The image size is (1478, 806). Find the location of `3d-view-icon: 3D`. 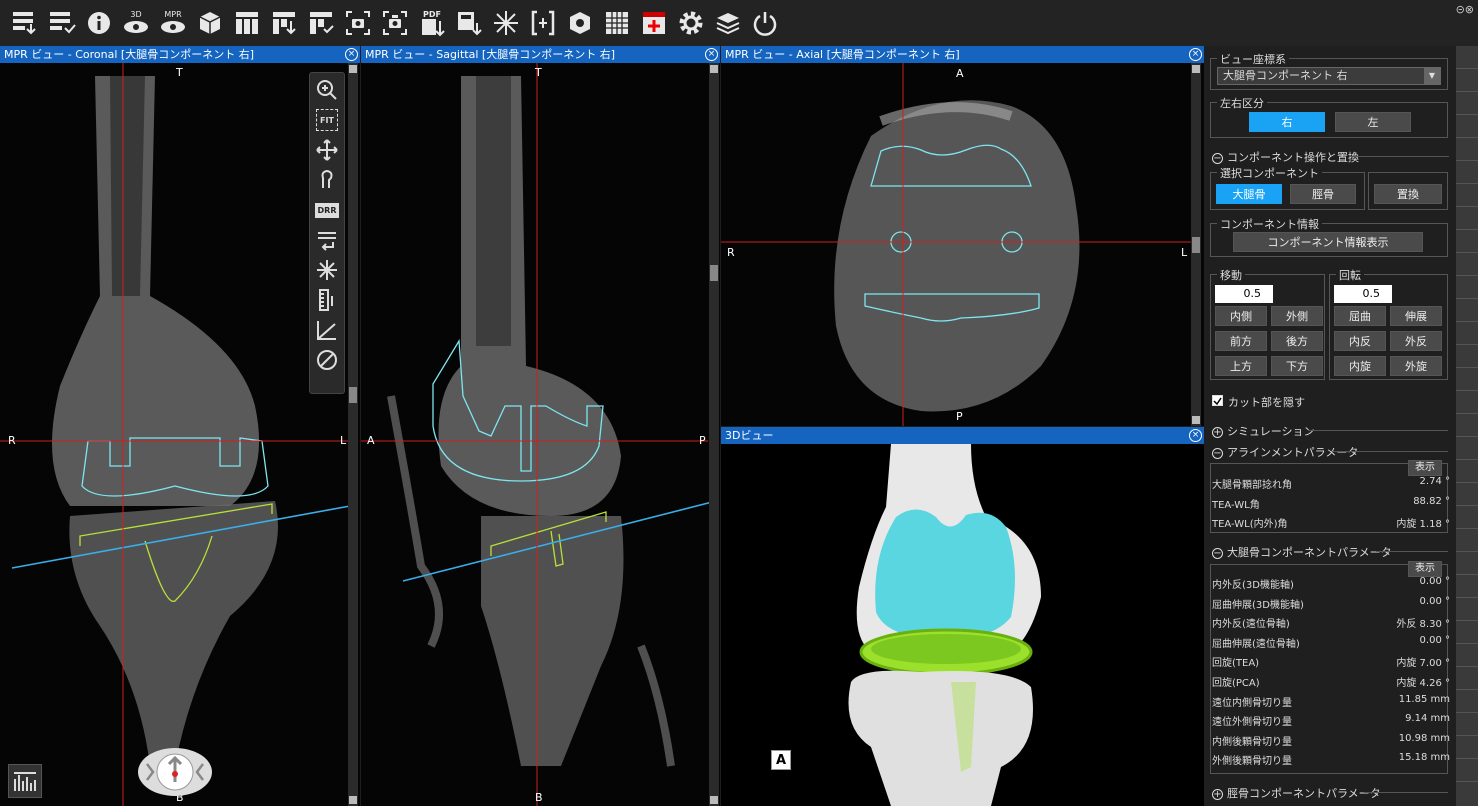

3d-view-icon: 3D is located at coordinates (136, 23).